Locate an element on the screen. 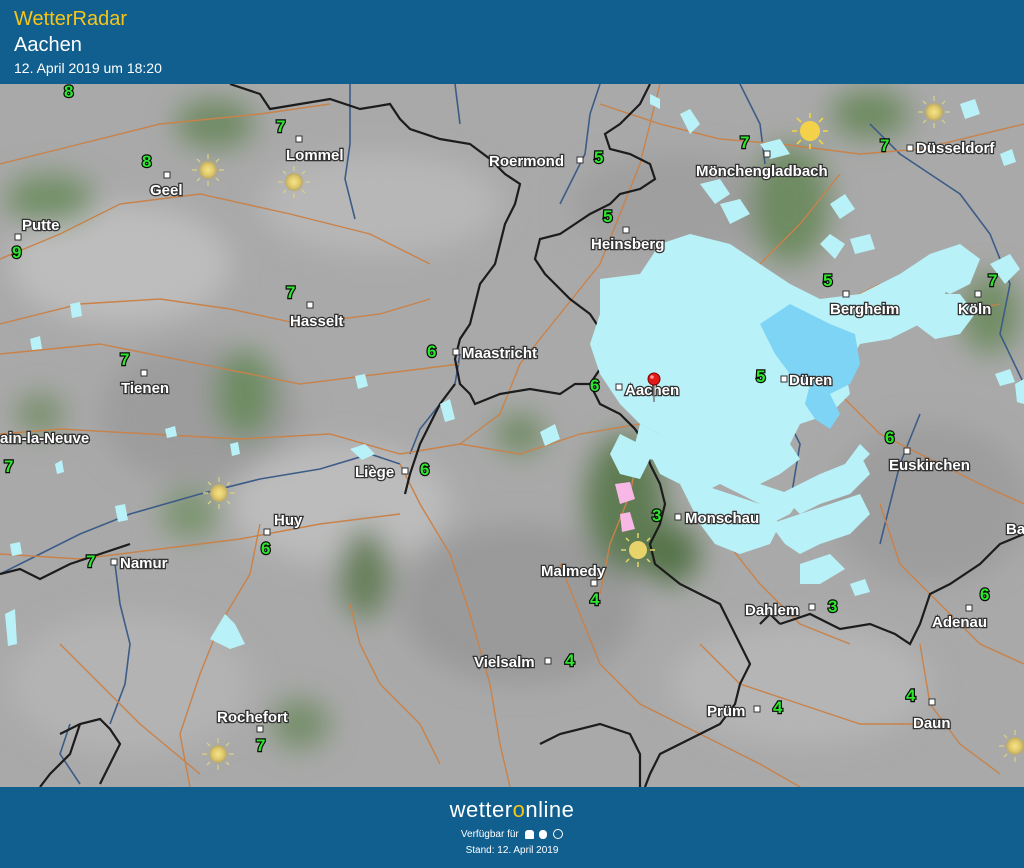 Image resolution: width=1024 pixels, height=868 pixels. place-label-dahlem: Dahlem is located at coordinates (772, 610).